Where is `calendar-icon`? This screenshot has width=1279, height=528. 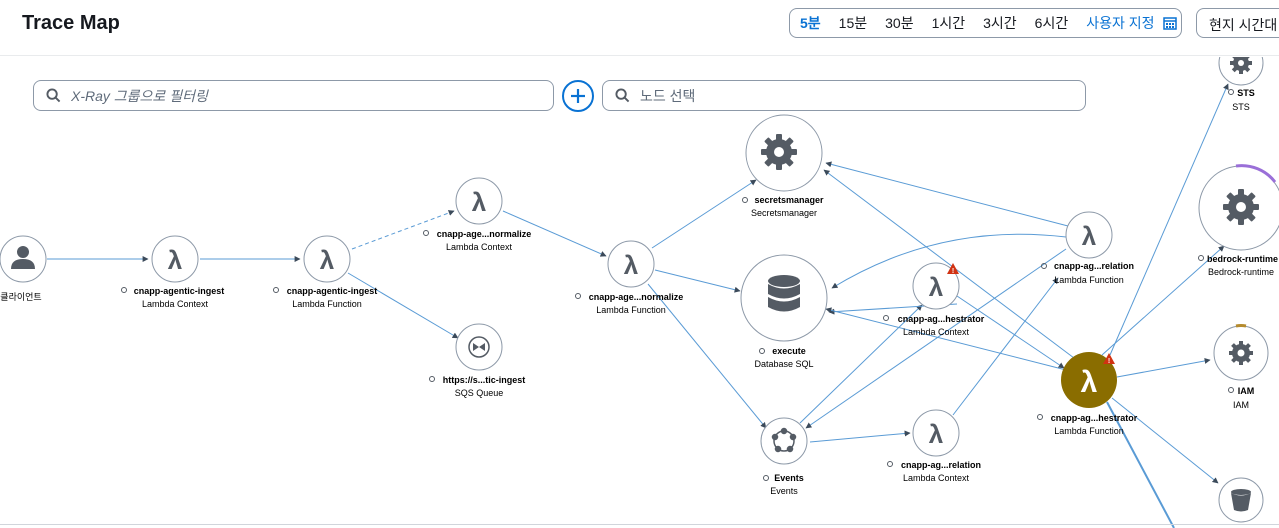
calendar-icon is located at coordinates (1169, 23).